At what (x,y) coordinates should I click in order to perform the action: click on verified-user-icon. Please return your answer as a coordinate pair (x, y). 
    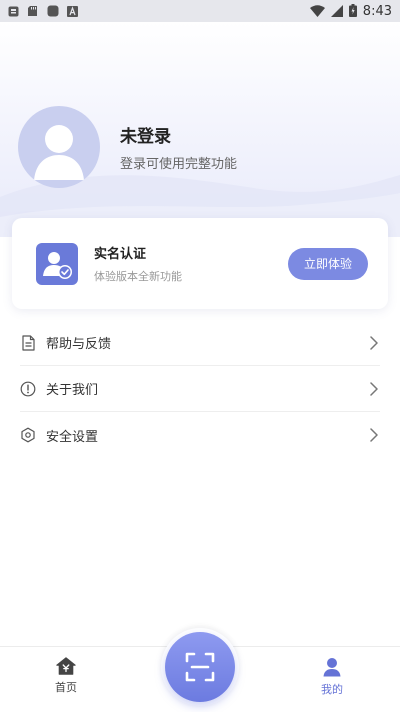
    Looking at the image, I should click on (57, 263).